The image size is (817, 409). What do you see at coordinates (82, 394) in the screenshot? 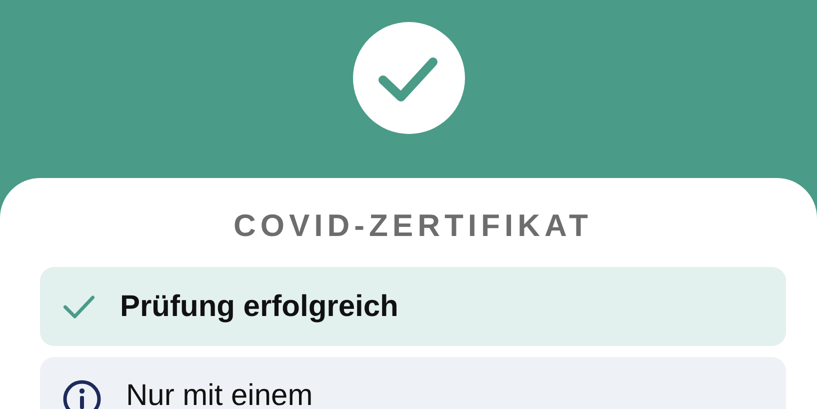
I see `info-icon` at bounding box center [82, 394].